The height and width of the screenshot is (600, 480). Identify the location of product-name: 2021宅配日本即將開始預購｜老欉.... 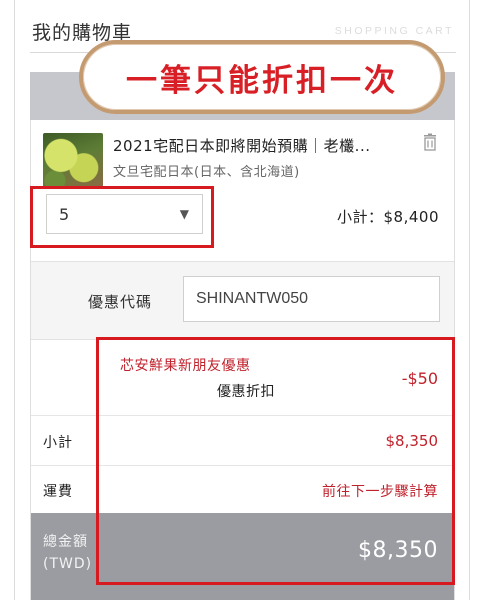
(263, 145).